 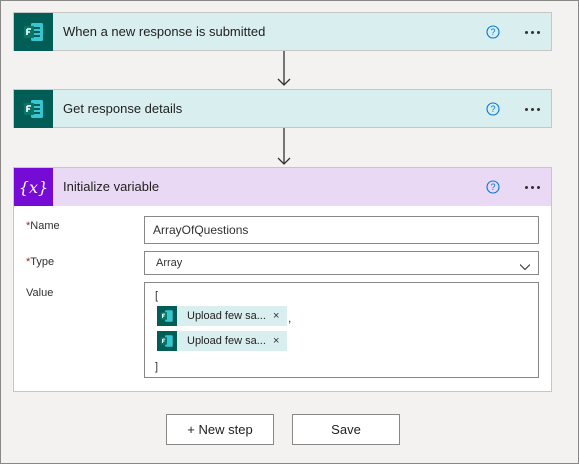 What do you see at coordinates (40, 293) in the screenshot?
I see `value-label: Value` at bounding box center [40, 293].